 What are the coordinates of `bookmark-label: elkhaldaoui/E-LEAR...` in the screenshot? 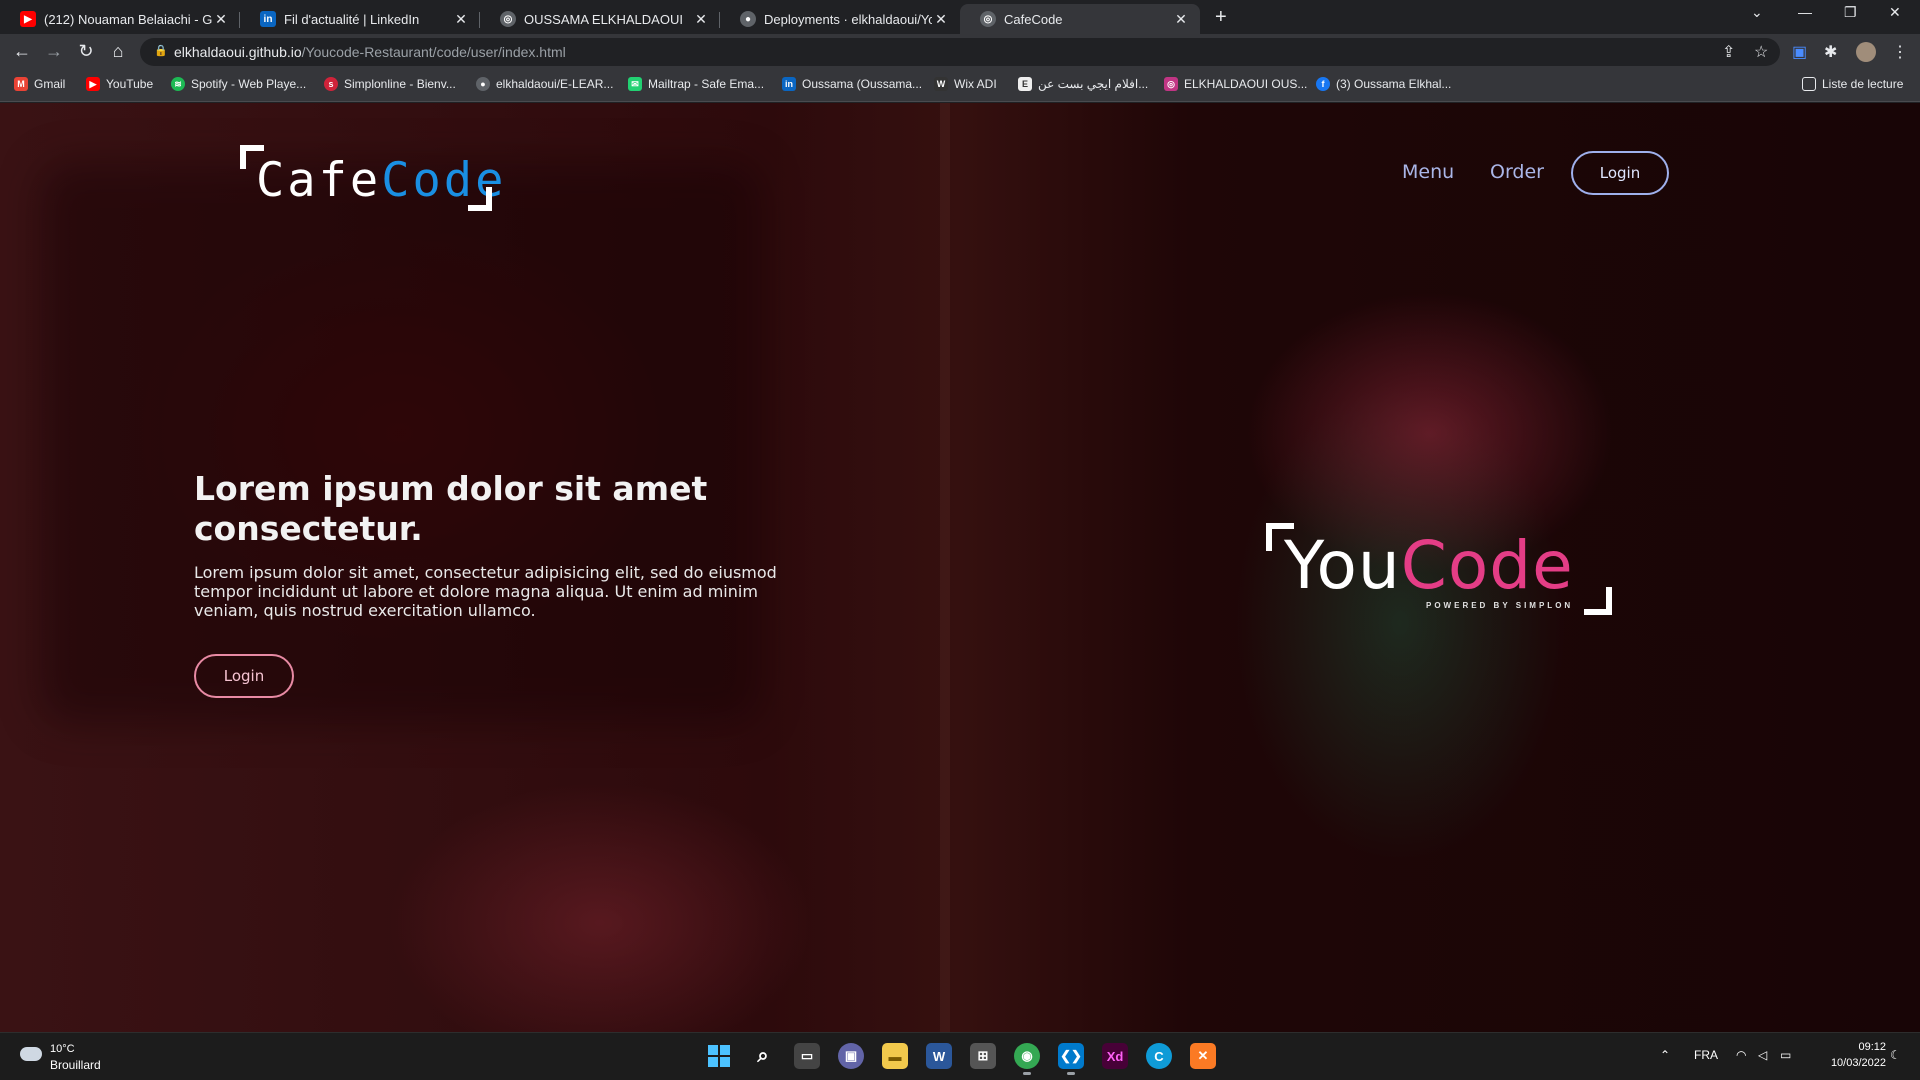 It's located at (555, 84).